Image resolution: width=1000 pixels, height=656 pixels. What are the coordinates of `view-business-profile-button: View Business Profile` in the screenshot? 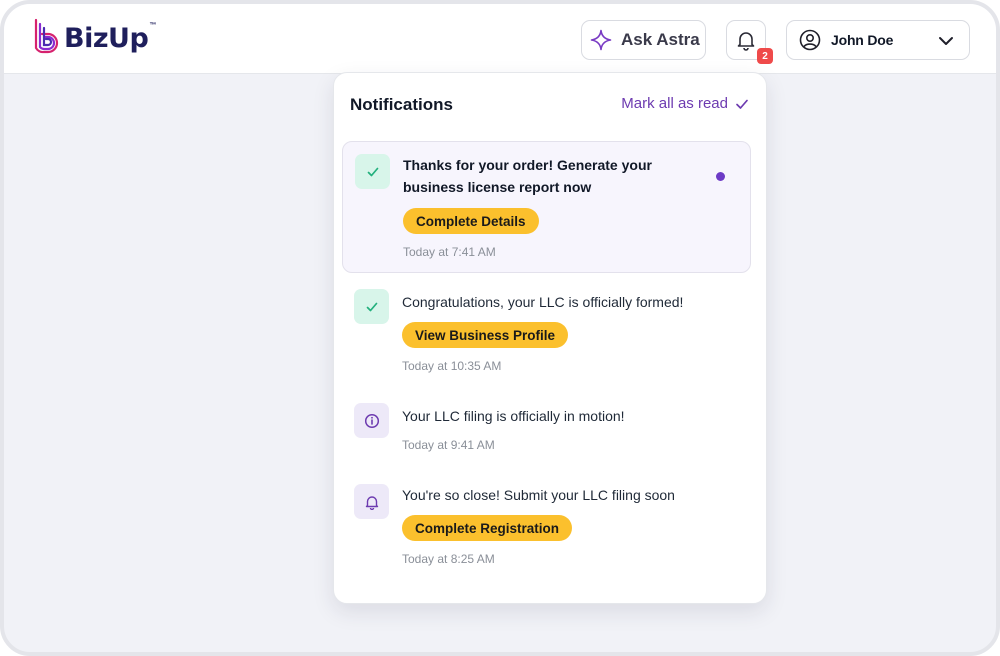 It's located at (485, 335).